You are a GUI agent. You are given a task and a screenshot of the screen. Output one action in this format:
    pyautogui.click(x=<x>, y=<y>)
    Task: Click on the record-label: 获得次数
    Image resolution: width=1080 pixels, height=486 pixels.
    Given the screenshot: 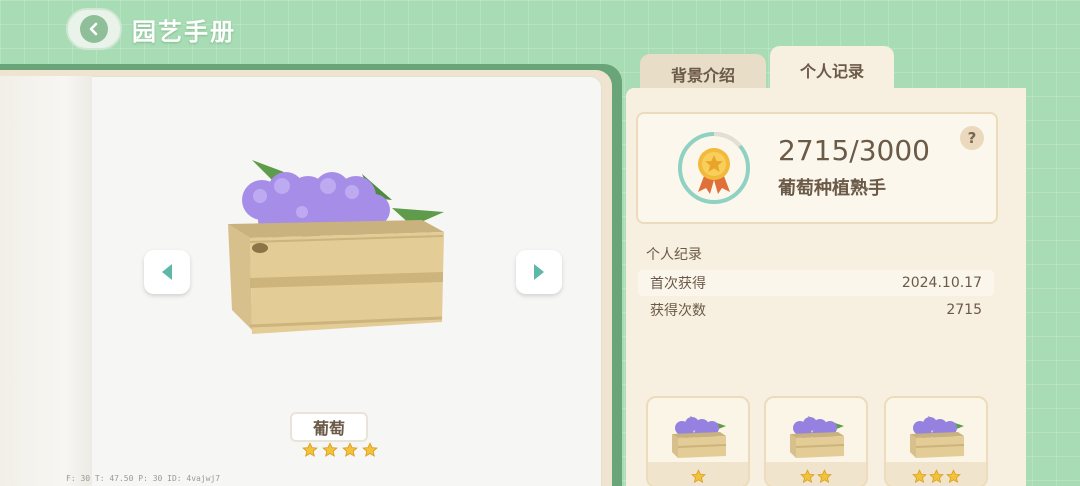 What is the action you would take?
    pyautogui.click(x=678, y=311)
    